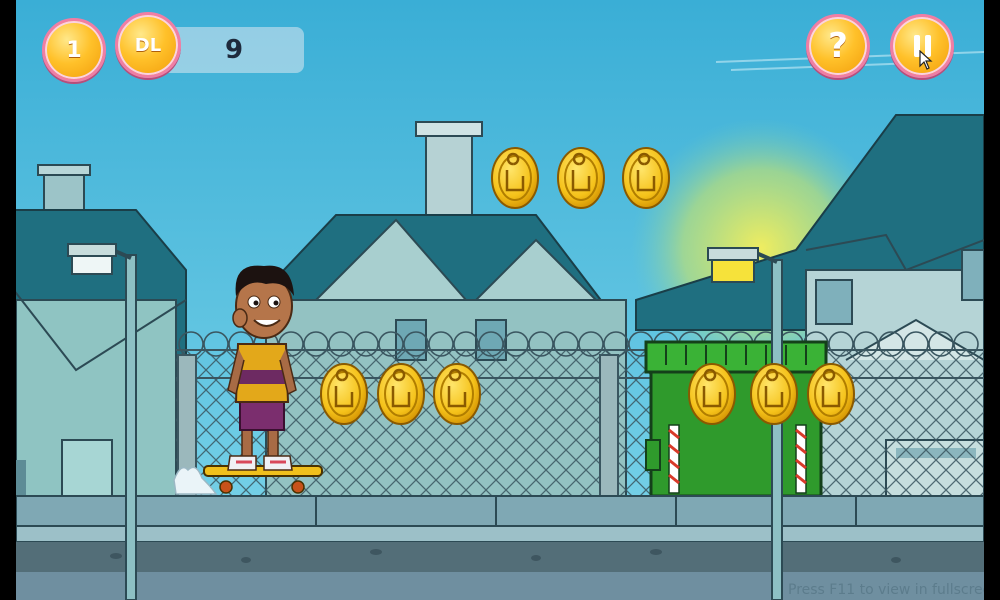  What do you see at coordinates (926, 60) in the screenshot?
I see `mouse-cursor-icon` at bounding box center [926, 60].